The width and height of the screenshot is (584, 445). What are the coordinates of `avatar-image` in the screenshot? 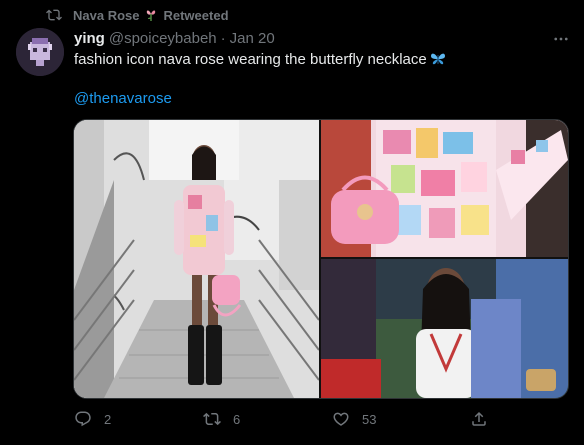 It's located at (40, 52).